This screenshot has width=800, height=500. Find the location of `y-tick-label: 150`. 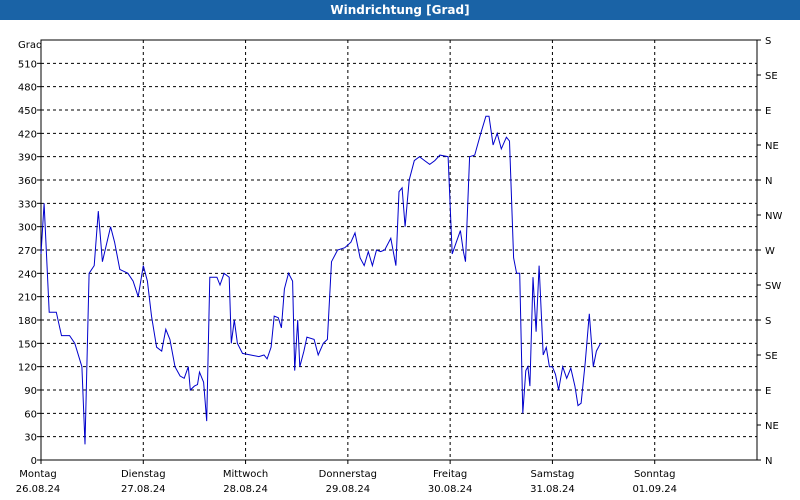

y-tick-label: 150 is located at coordinates (27, 344).